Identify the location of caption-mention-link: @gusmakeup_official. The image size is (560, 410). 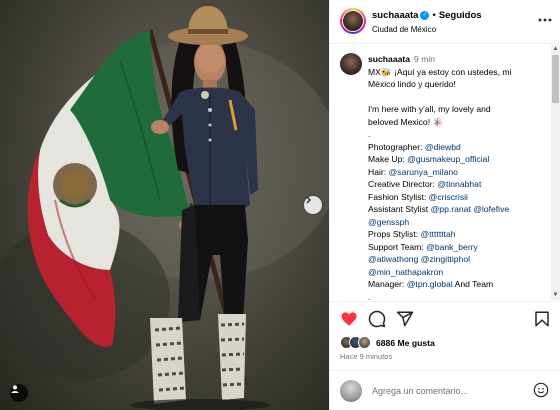
(448, 159).